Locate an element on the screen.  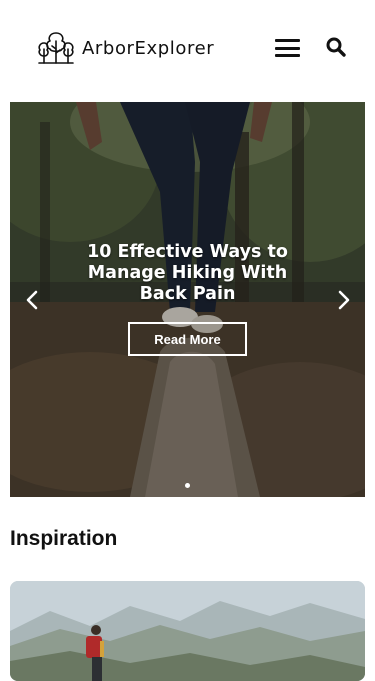
section-title-inspiration: Inspiration is located at coordinates (64, 538).